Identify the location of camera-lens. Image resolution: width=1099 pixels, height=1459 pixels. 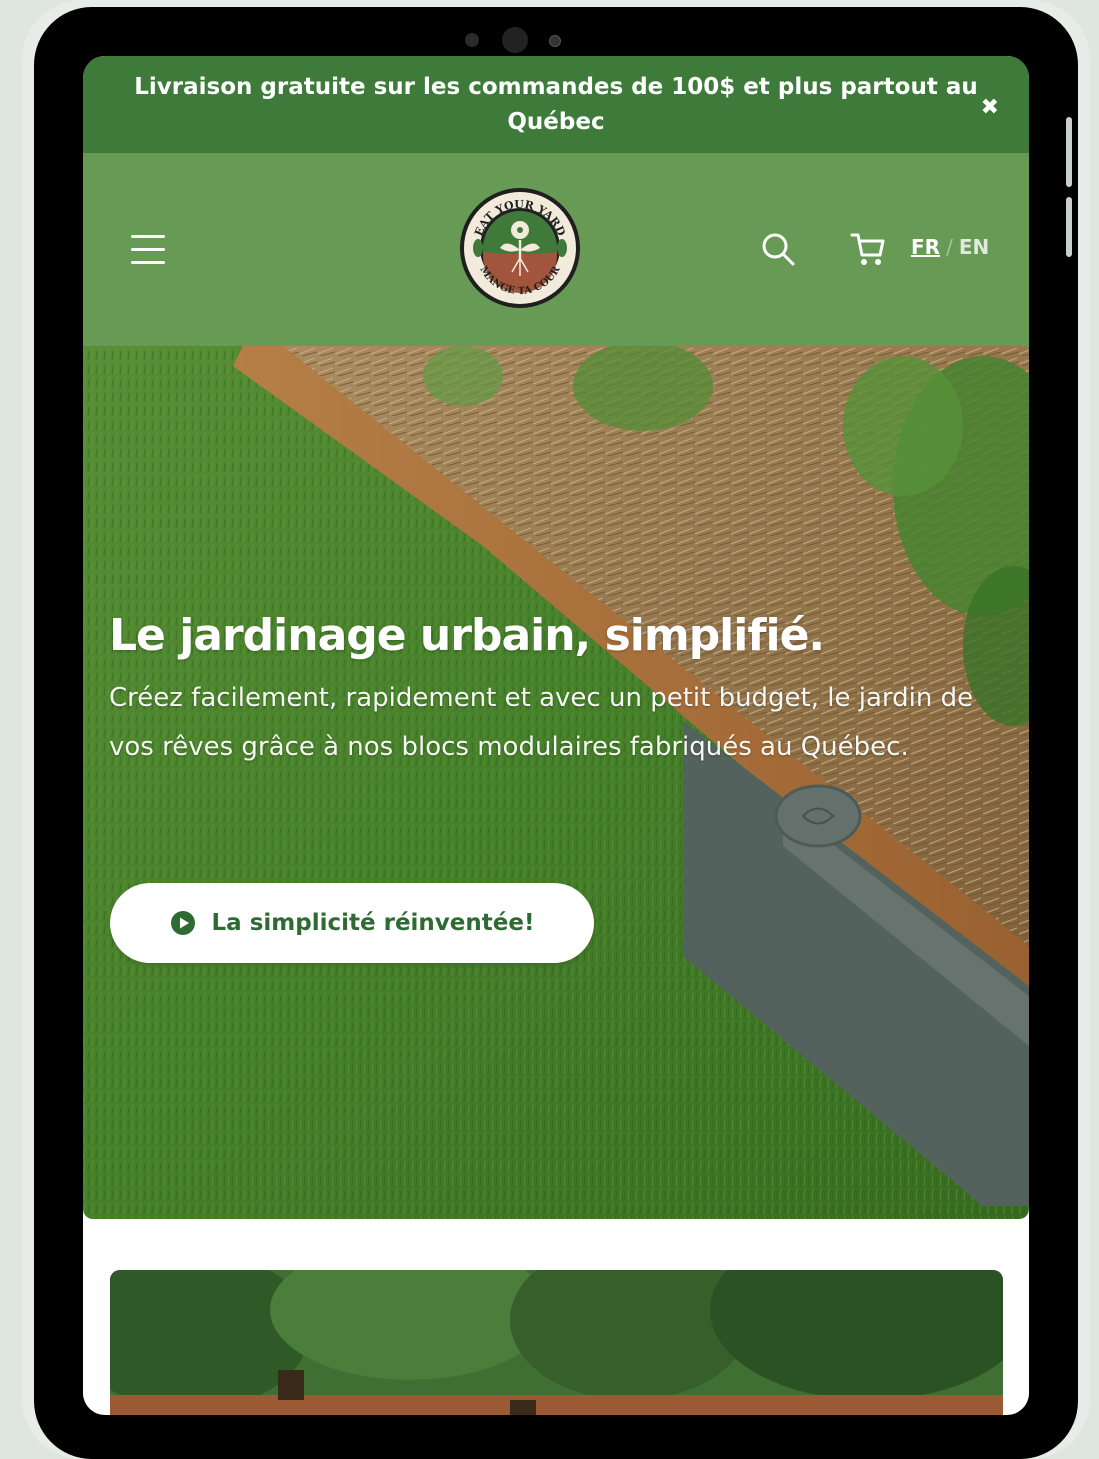
(515, 40).